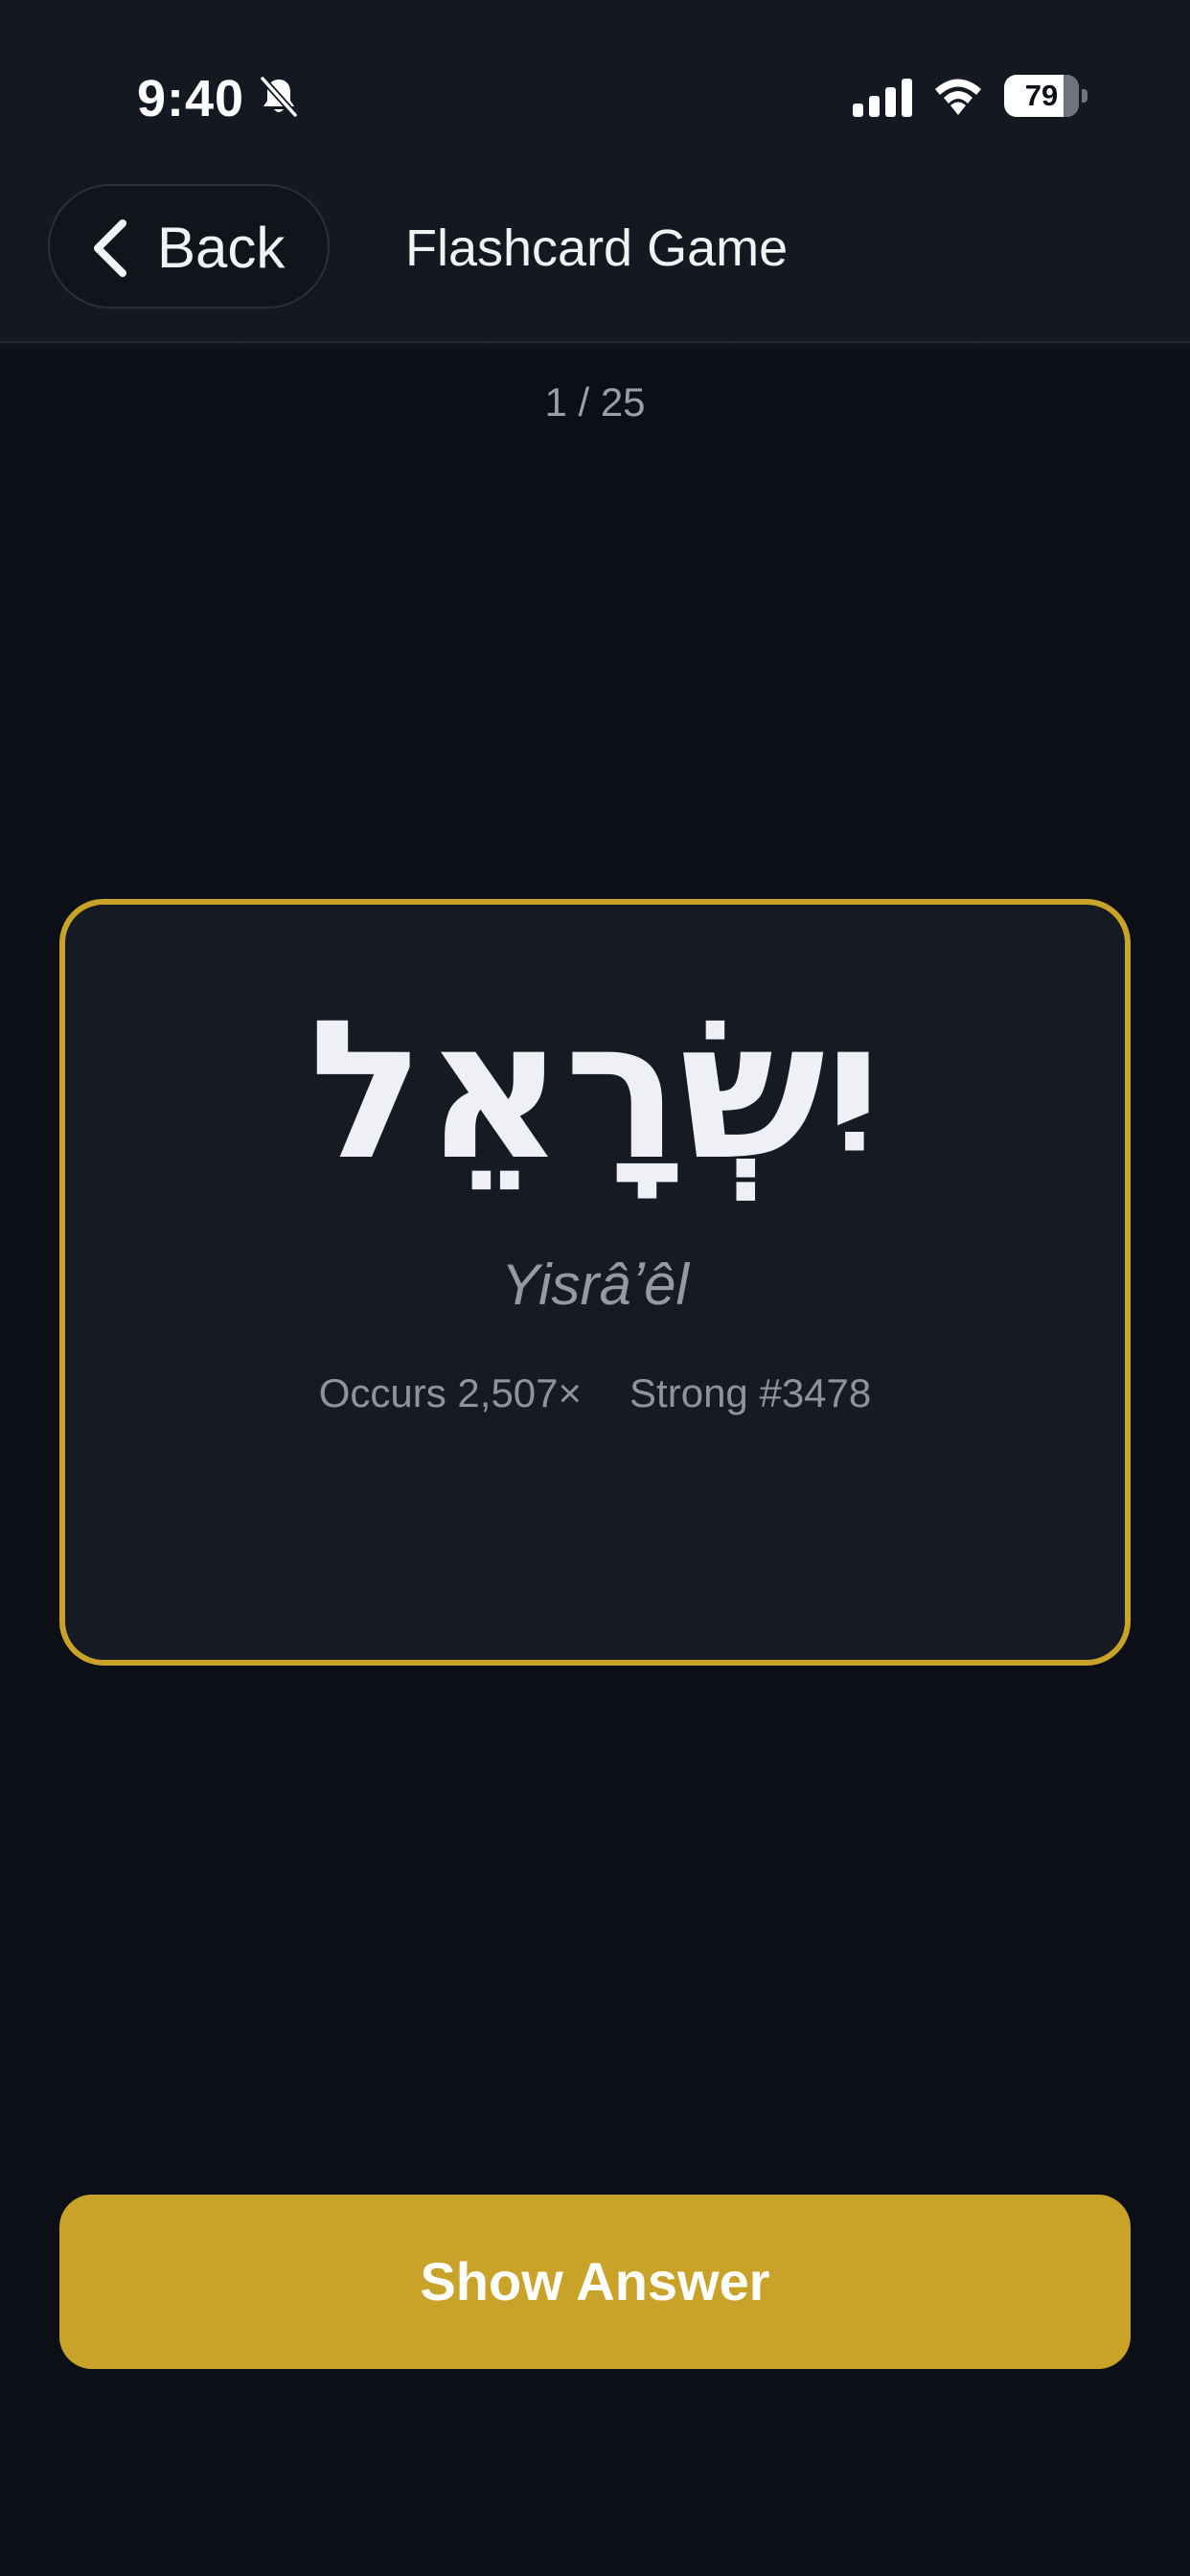 Image resolution: width=1190 pixels, height=2576 pixels. What do you see at coordinates (595, 1393) in the screenshot?
I see `flashcard-meta: Occurs 2,507× Strong #3478` at bounding box center [595, 1393].